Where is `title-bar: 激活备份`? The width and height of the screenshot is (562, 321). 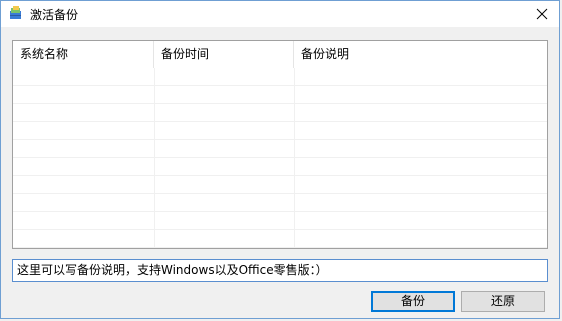 title-bar: 激活备份 is located at coordinates (280, 14).